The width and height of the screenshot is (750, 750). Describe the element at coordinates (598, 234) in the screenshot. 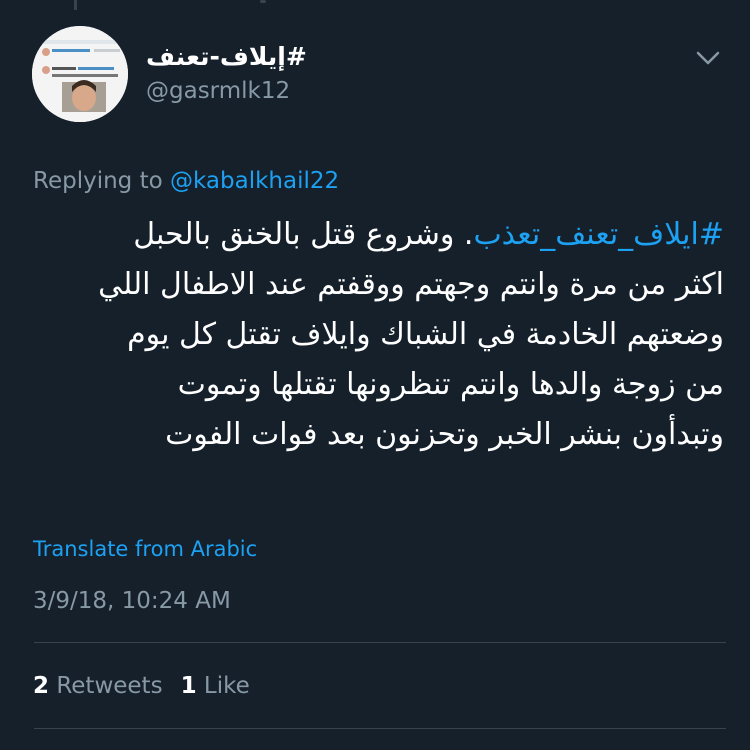

I see `hashtag-link: #ايلاف_تعنف_تعذب` at that location.